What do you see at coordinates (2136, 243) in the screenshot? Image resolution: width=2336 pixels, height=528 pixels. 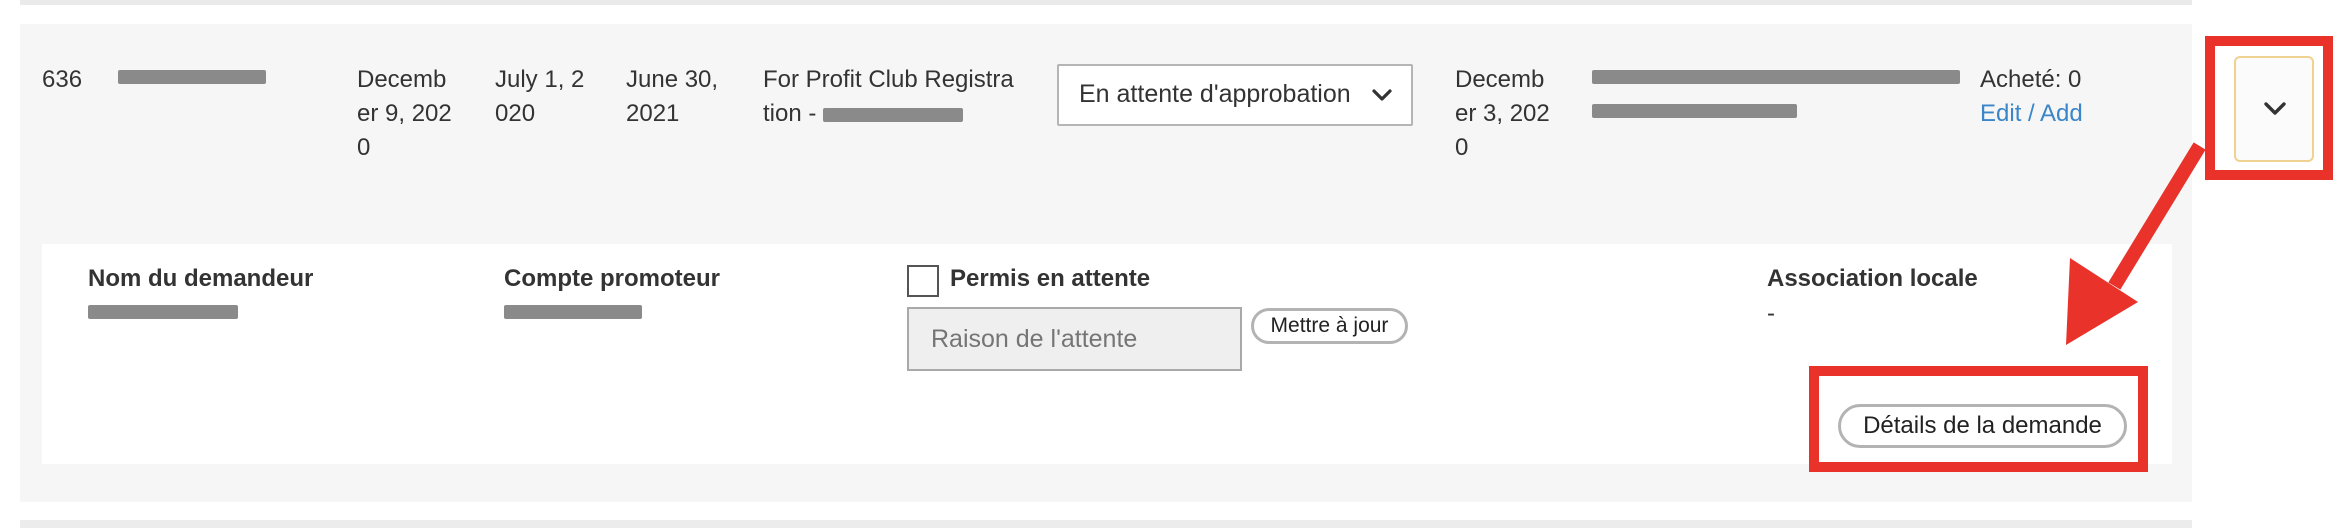 I see `annotation-arrow` at bounding box center [2136, 243].